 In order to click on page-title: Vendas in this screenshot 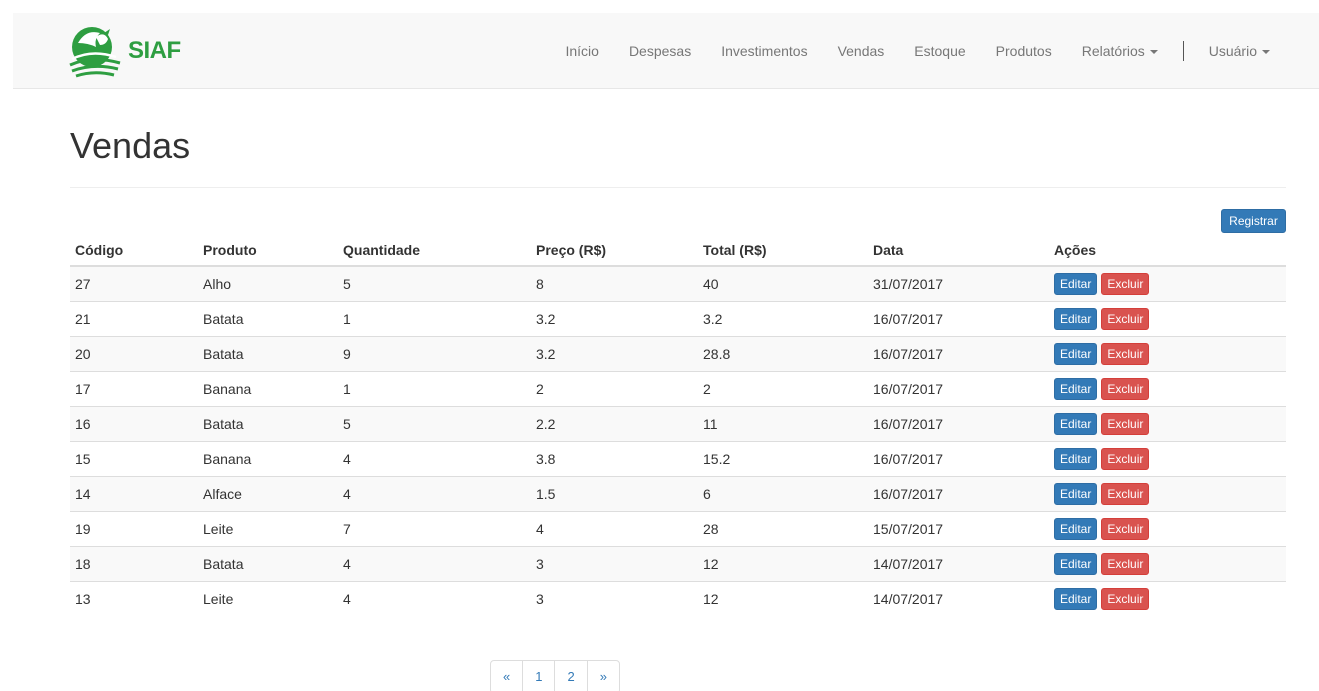, I will do `click(130, 145)`.